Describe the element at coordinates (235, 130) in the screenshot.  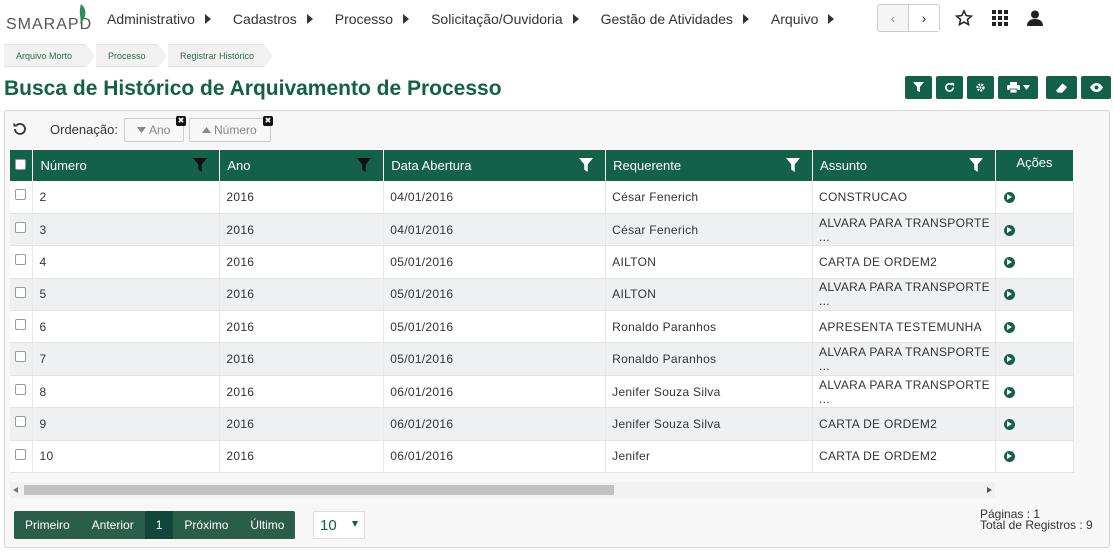
I see `sort-chip-label: Número` at that location.